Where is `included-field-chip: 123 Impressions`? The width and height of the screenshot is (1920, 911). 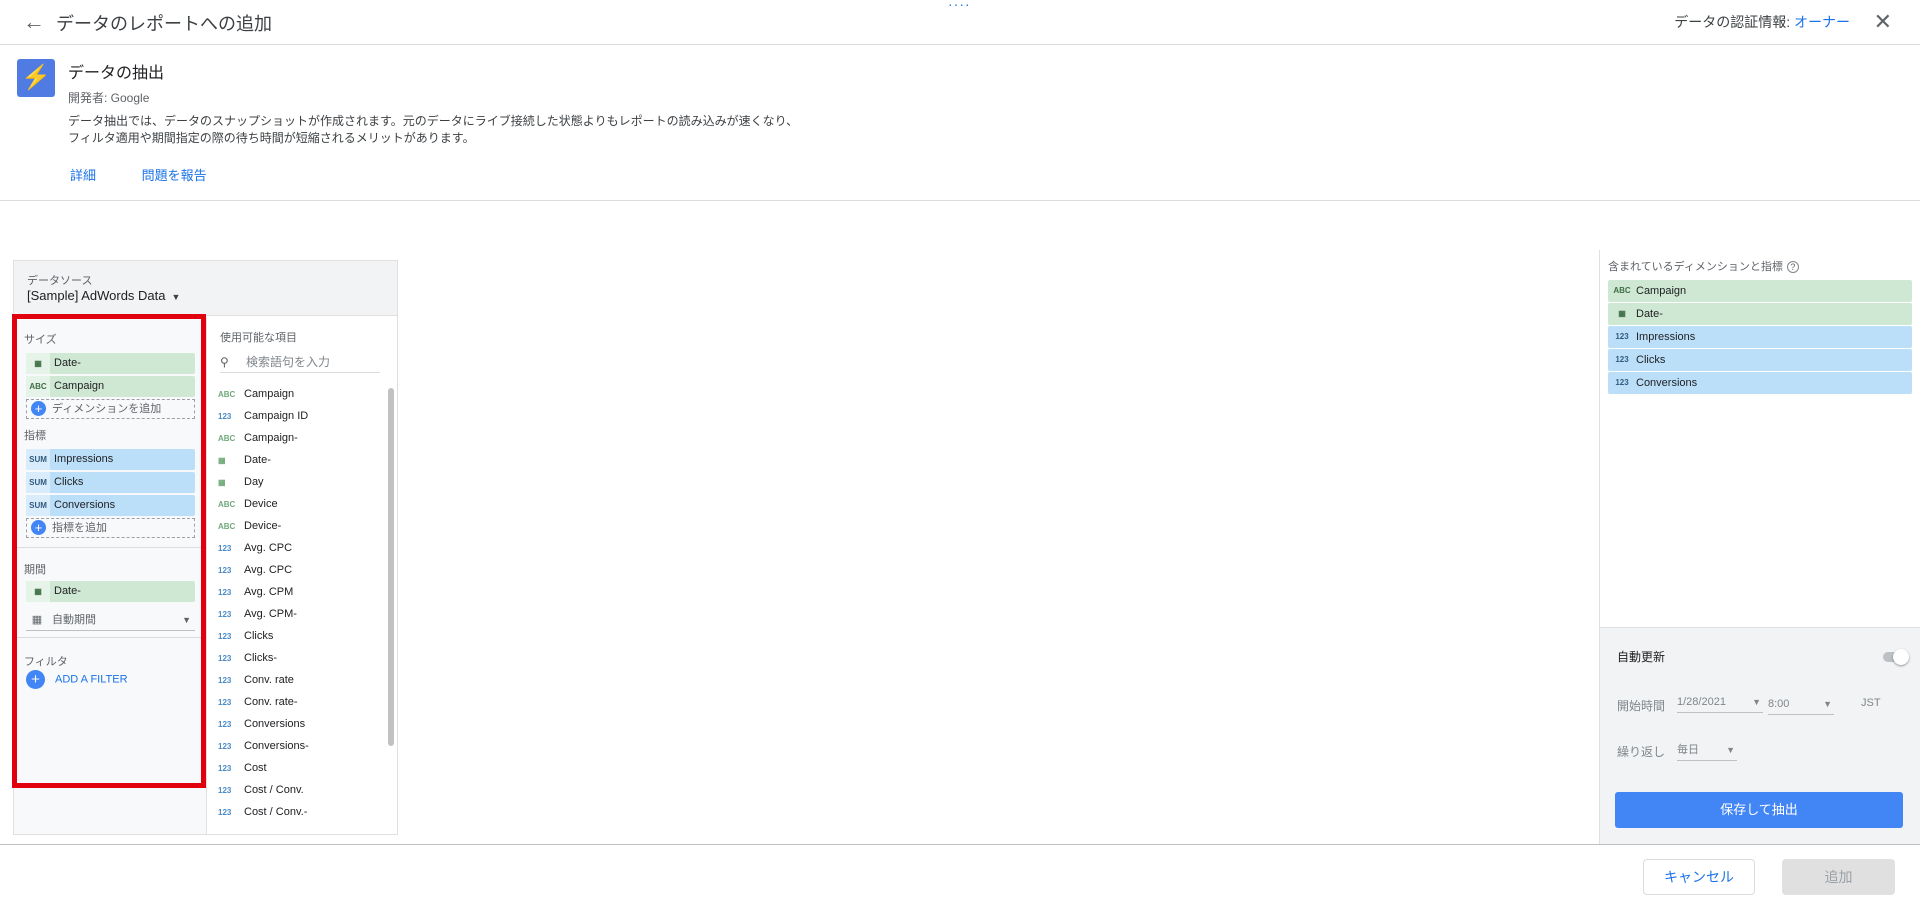 included-field-chip: 123 Impressions is located at coordinates (1760, 337).